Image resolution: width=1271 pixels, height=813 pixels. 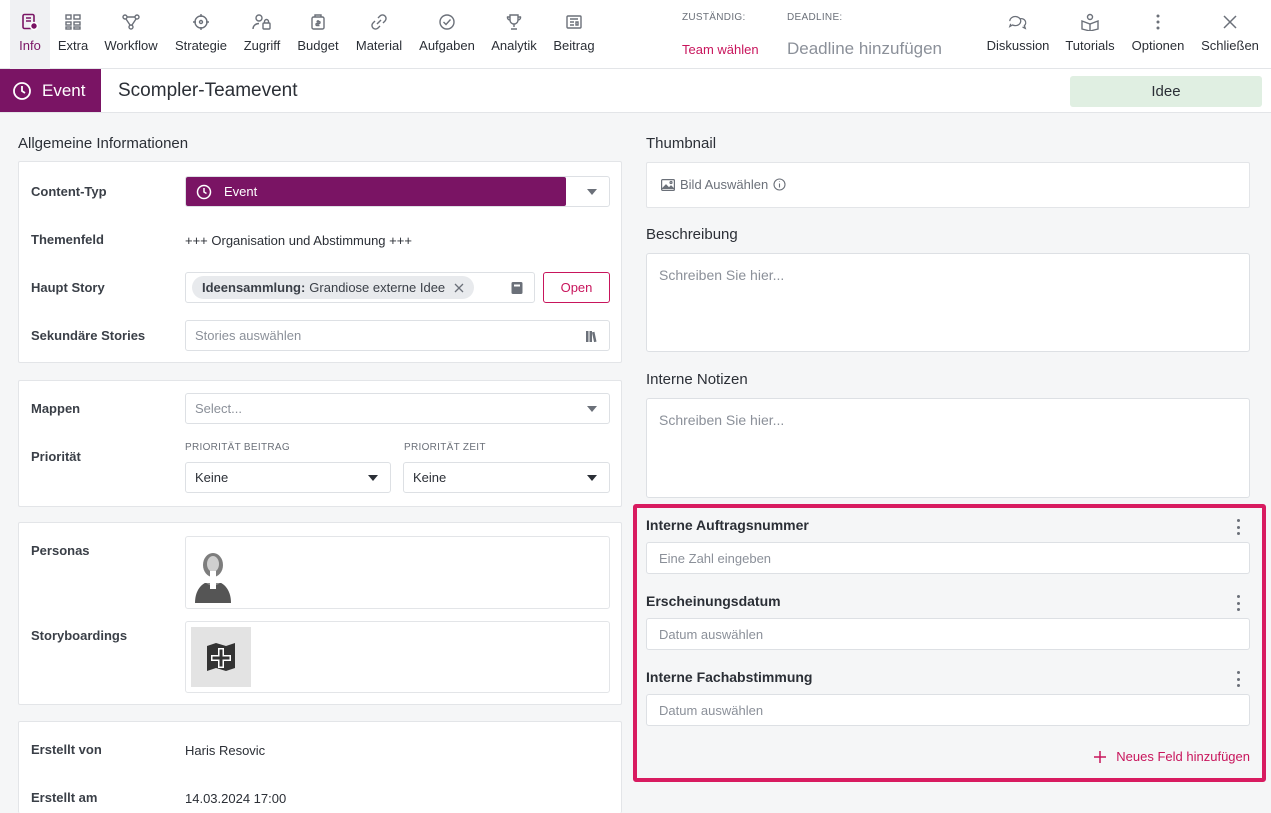 I want to click on secondary-stories-input: Stories auswählen, so click(x=397, y=335).